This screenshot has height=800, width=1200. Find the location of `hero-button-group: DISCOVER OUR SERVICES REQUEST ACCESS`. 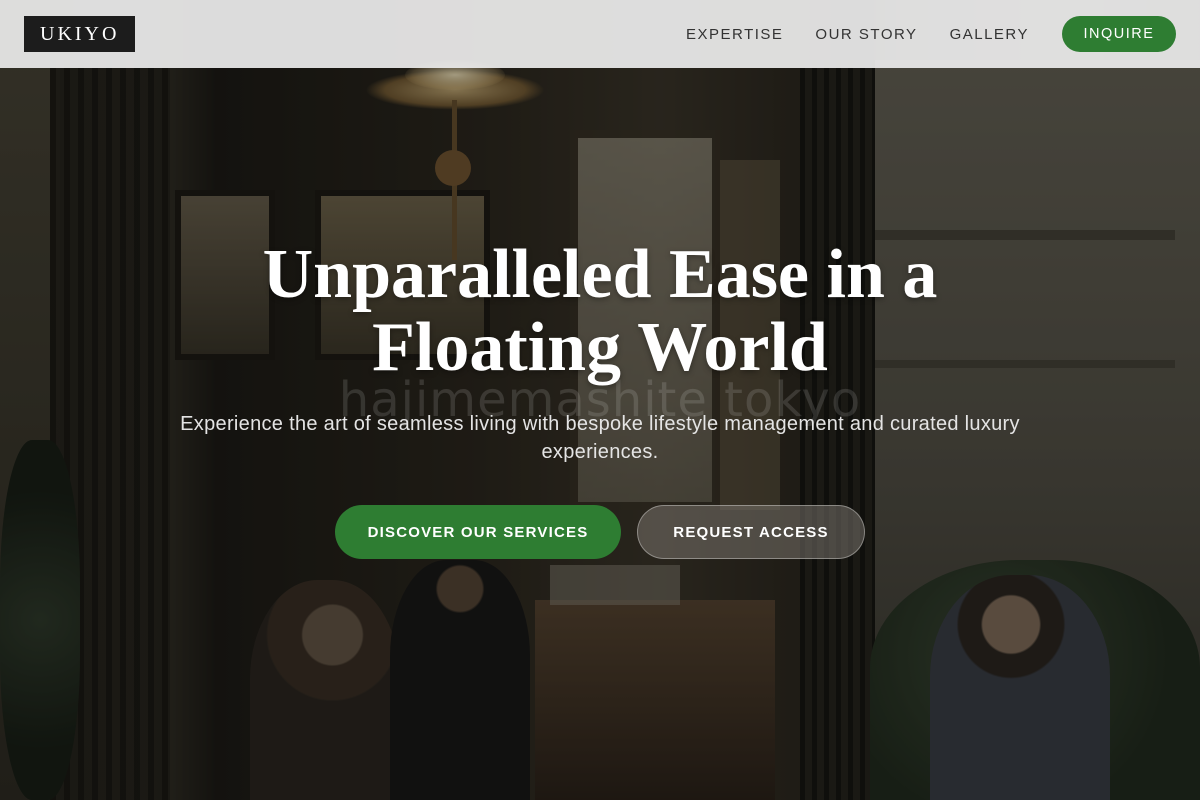

hero-button-group: DISCOVER OUR SERVICES REQUEST ACCESS is located at coordinates (600, 532).